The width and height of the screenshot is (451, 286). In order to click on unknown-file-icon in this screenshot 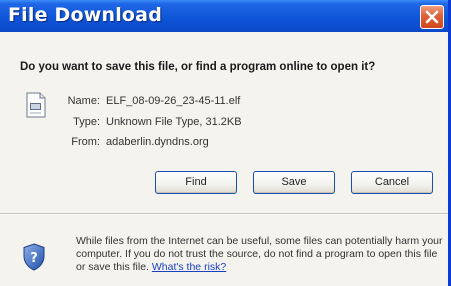, I will do `click(36, 107)`.